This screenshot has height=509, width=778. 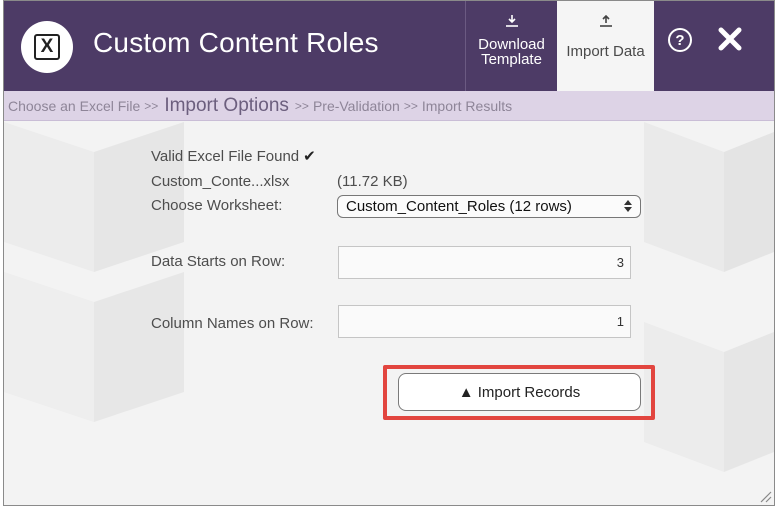 I want to click on download-label-line2: Template, so click(x=511, y=59).